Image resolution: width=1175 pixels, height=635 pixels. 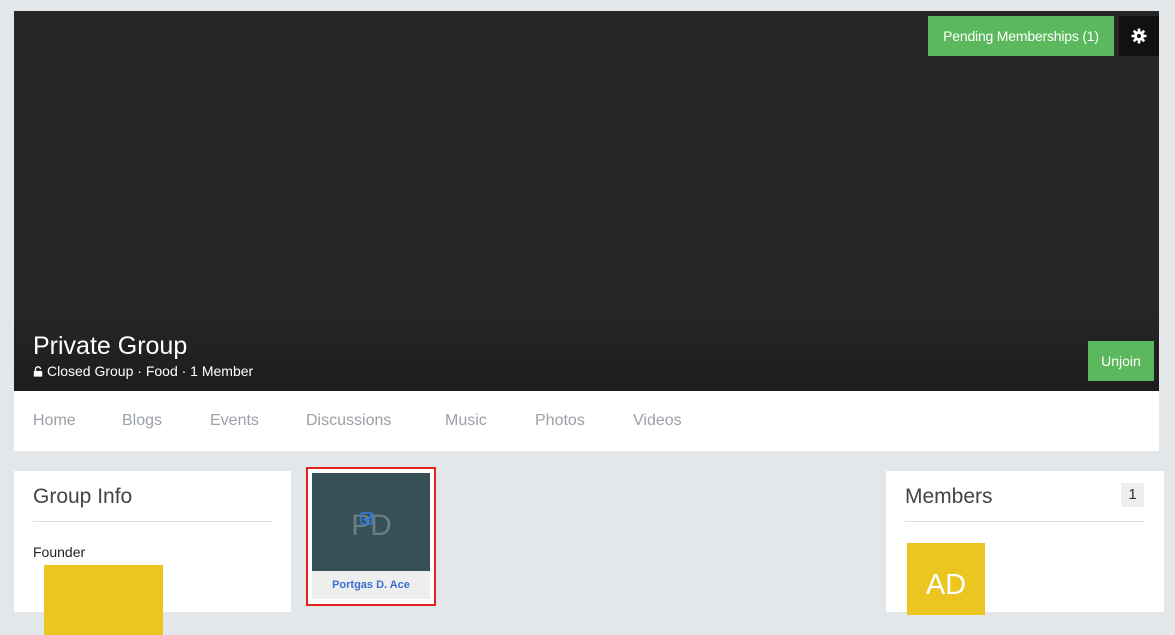 What do you see at coordinates (110, 346) in the screenshot?
I see `group-title: Private Group` at bounding box center [110, 346].